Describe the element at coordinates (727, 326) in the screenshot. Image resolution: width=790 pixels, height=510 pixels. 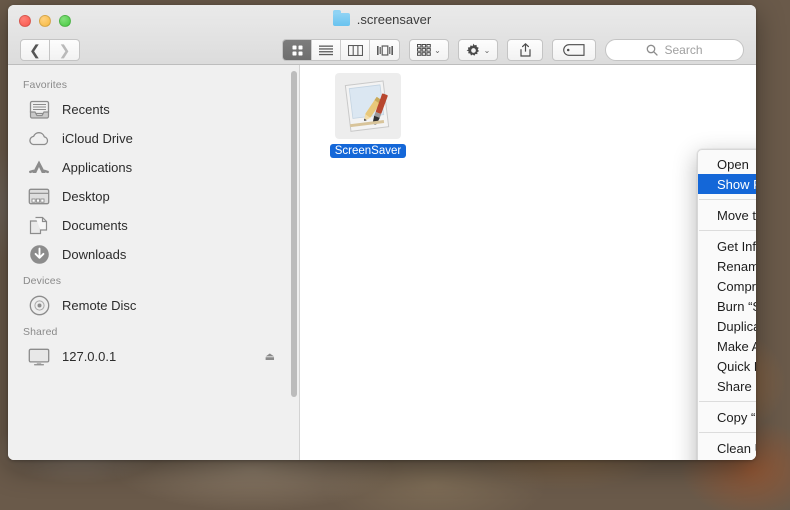
I see `menu-item-duplicate: Duplicate` at that location.